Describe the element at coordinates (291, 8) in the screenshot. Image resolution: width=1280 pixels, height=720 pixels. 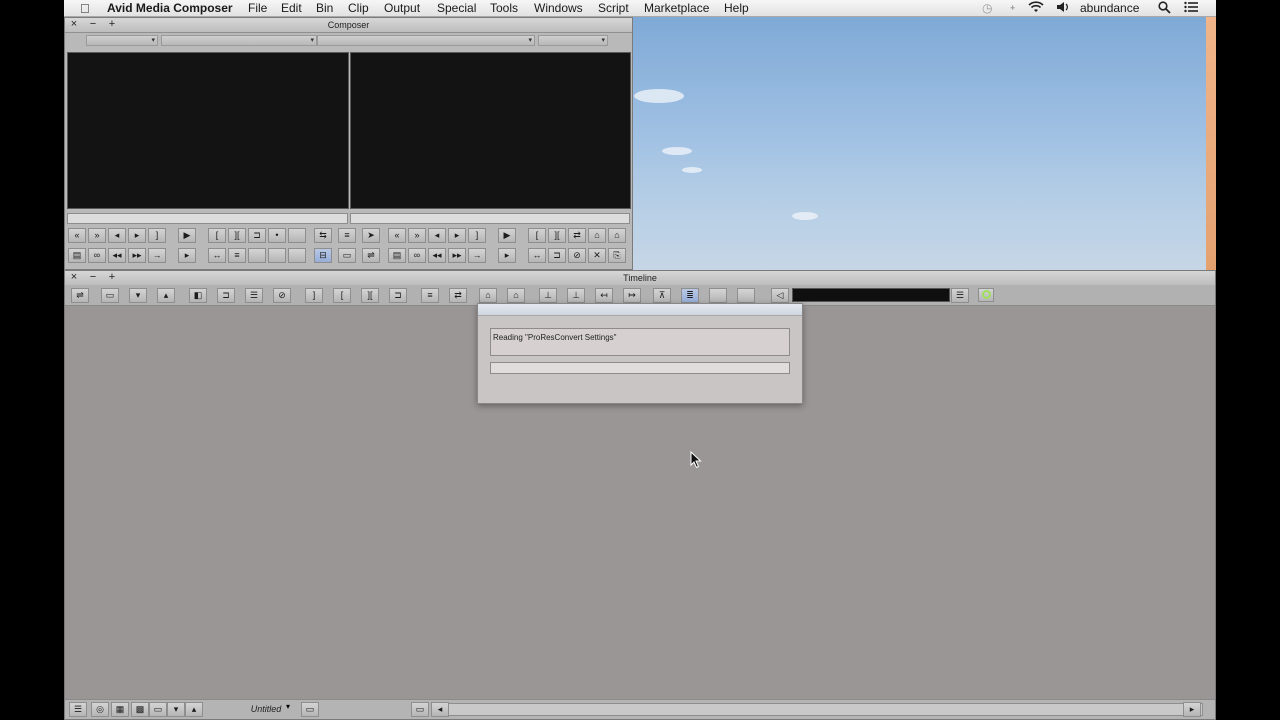
I see `menu-edit: Edit` at that location.